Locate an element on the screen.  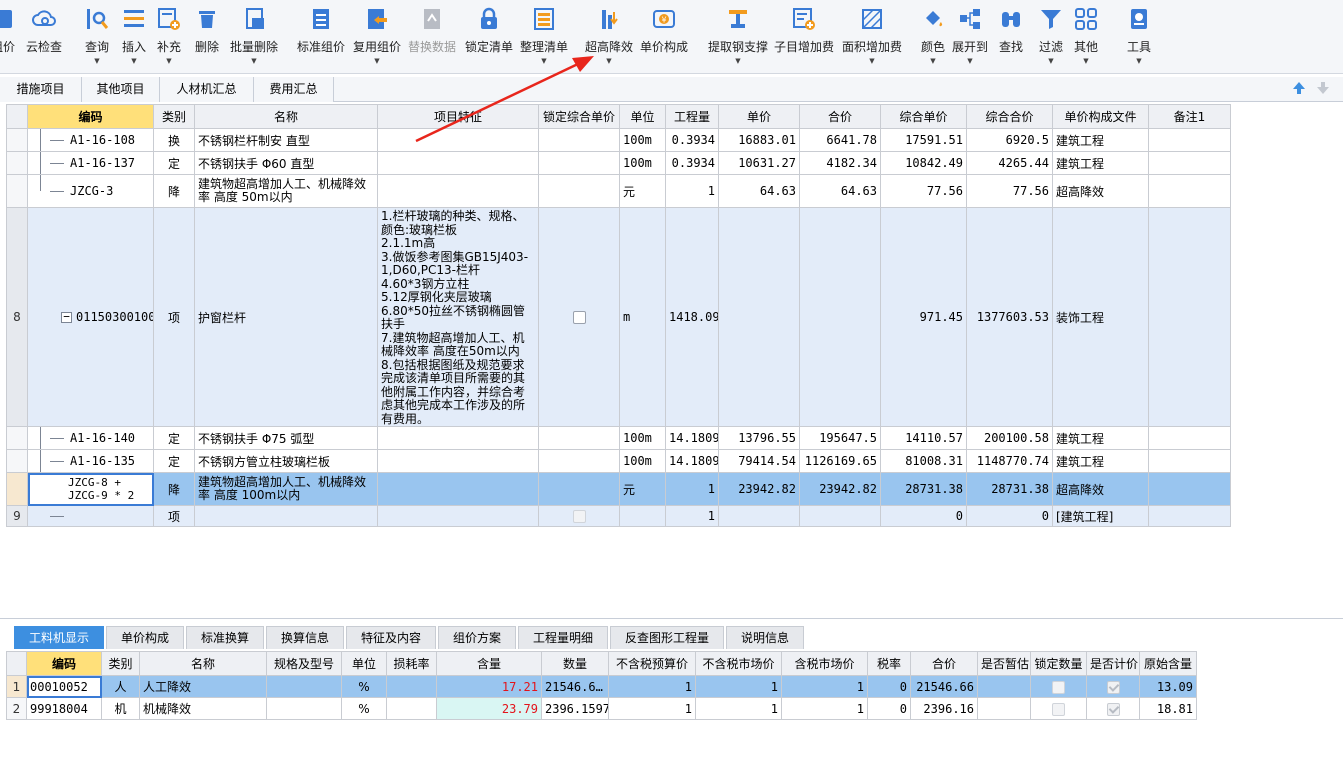
row-code: A1-16-137 is located at coordinates (90, 163).